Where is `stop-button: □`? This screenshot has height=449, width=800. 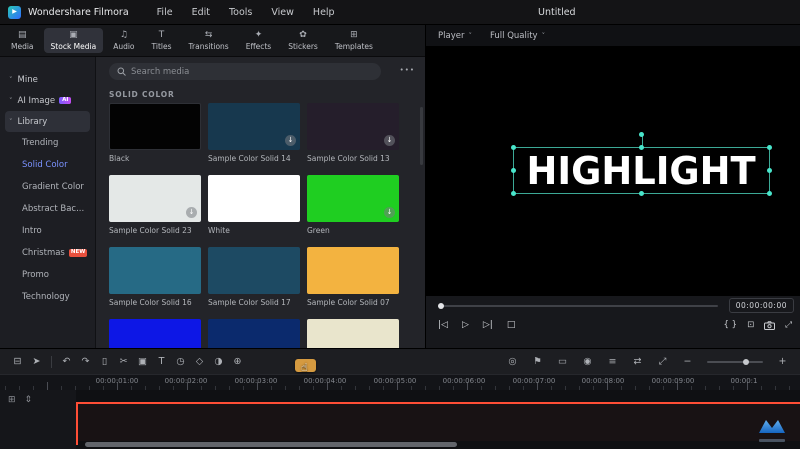 stop-button: □ is located at coordinates (511, 325).